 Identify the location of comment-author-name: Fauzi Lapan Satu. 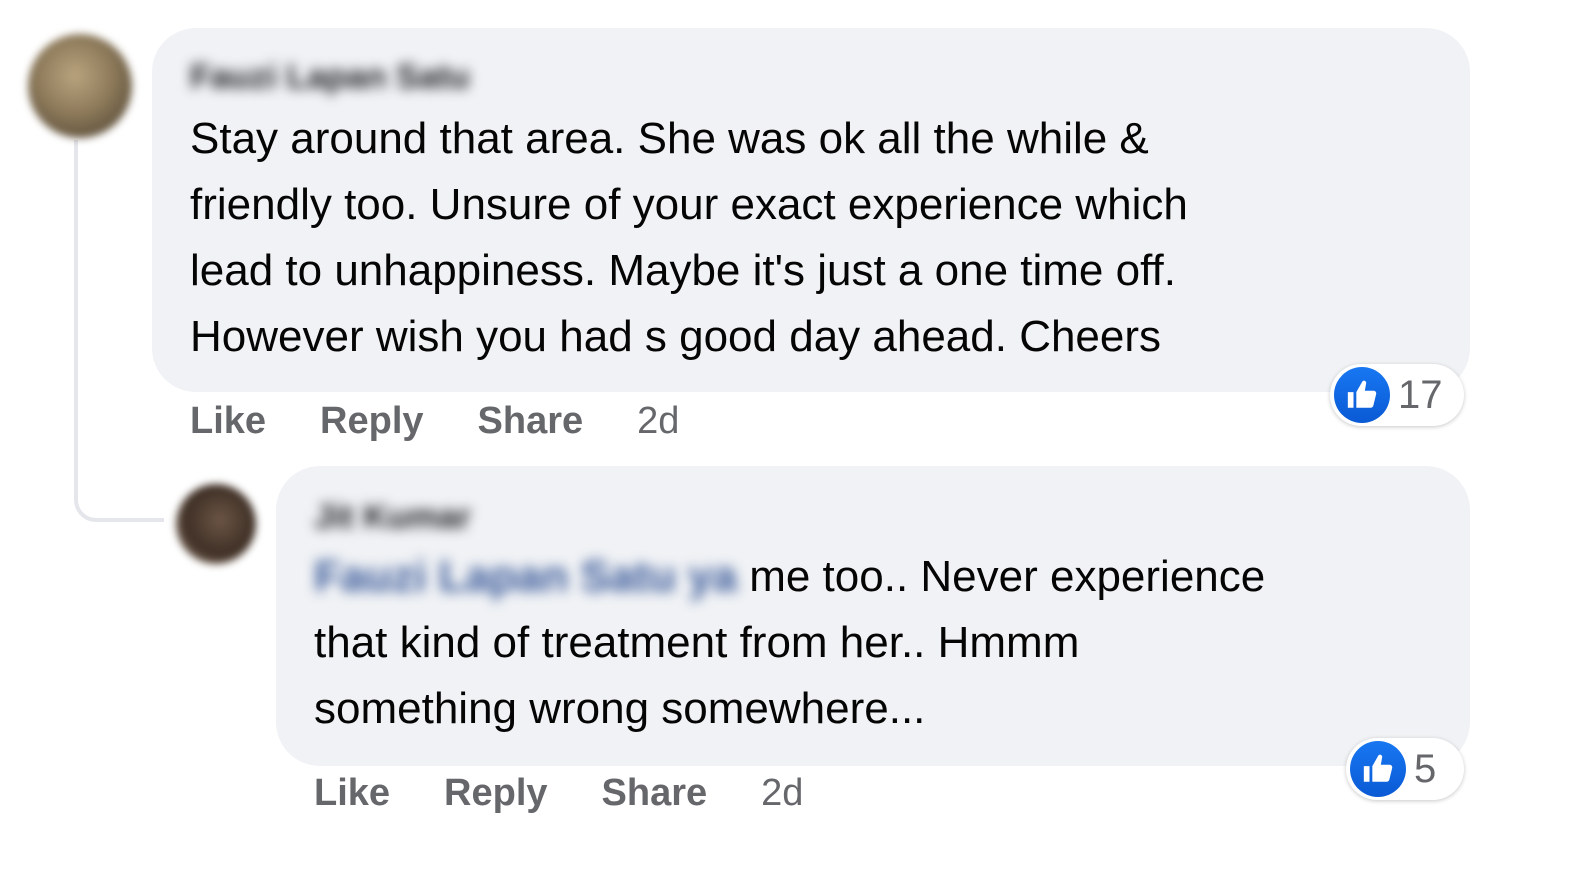
(330, 77).